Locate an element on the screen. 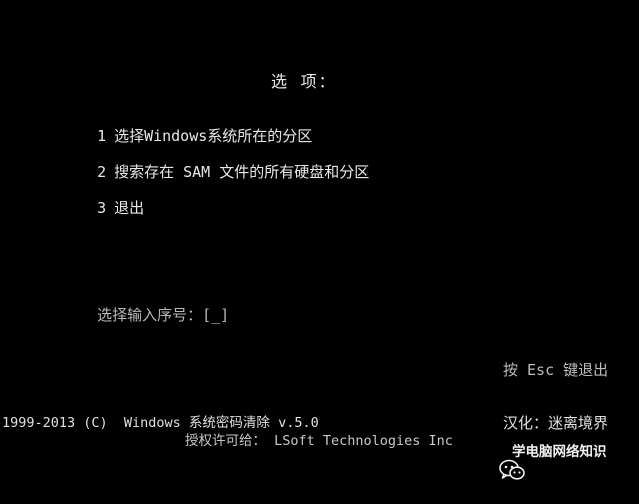 The image size is (639, 504). menu-title: 选 项： is located at coordinates (304, 81).